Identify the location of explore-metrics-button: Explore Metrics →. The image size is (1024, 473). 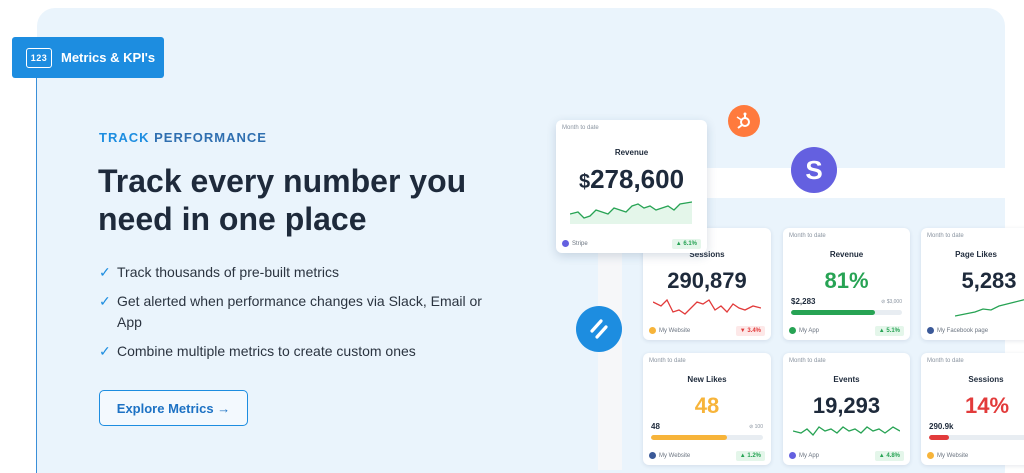
(173, 408).